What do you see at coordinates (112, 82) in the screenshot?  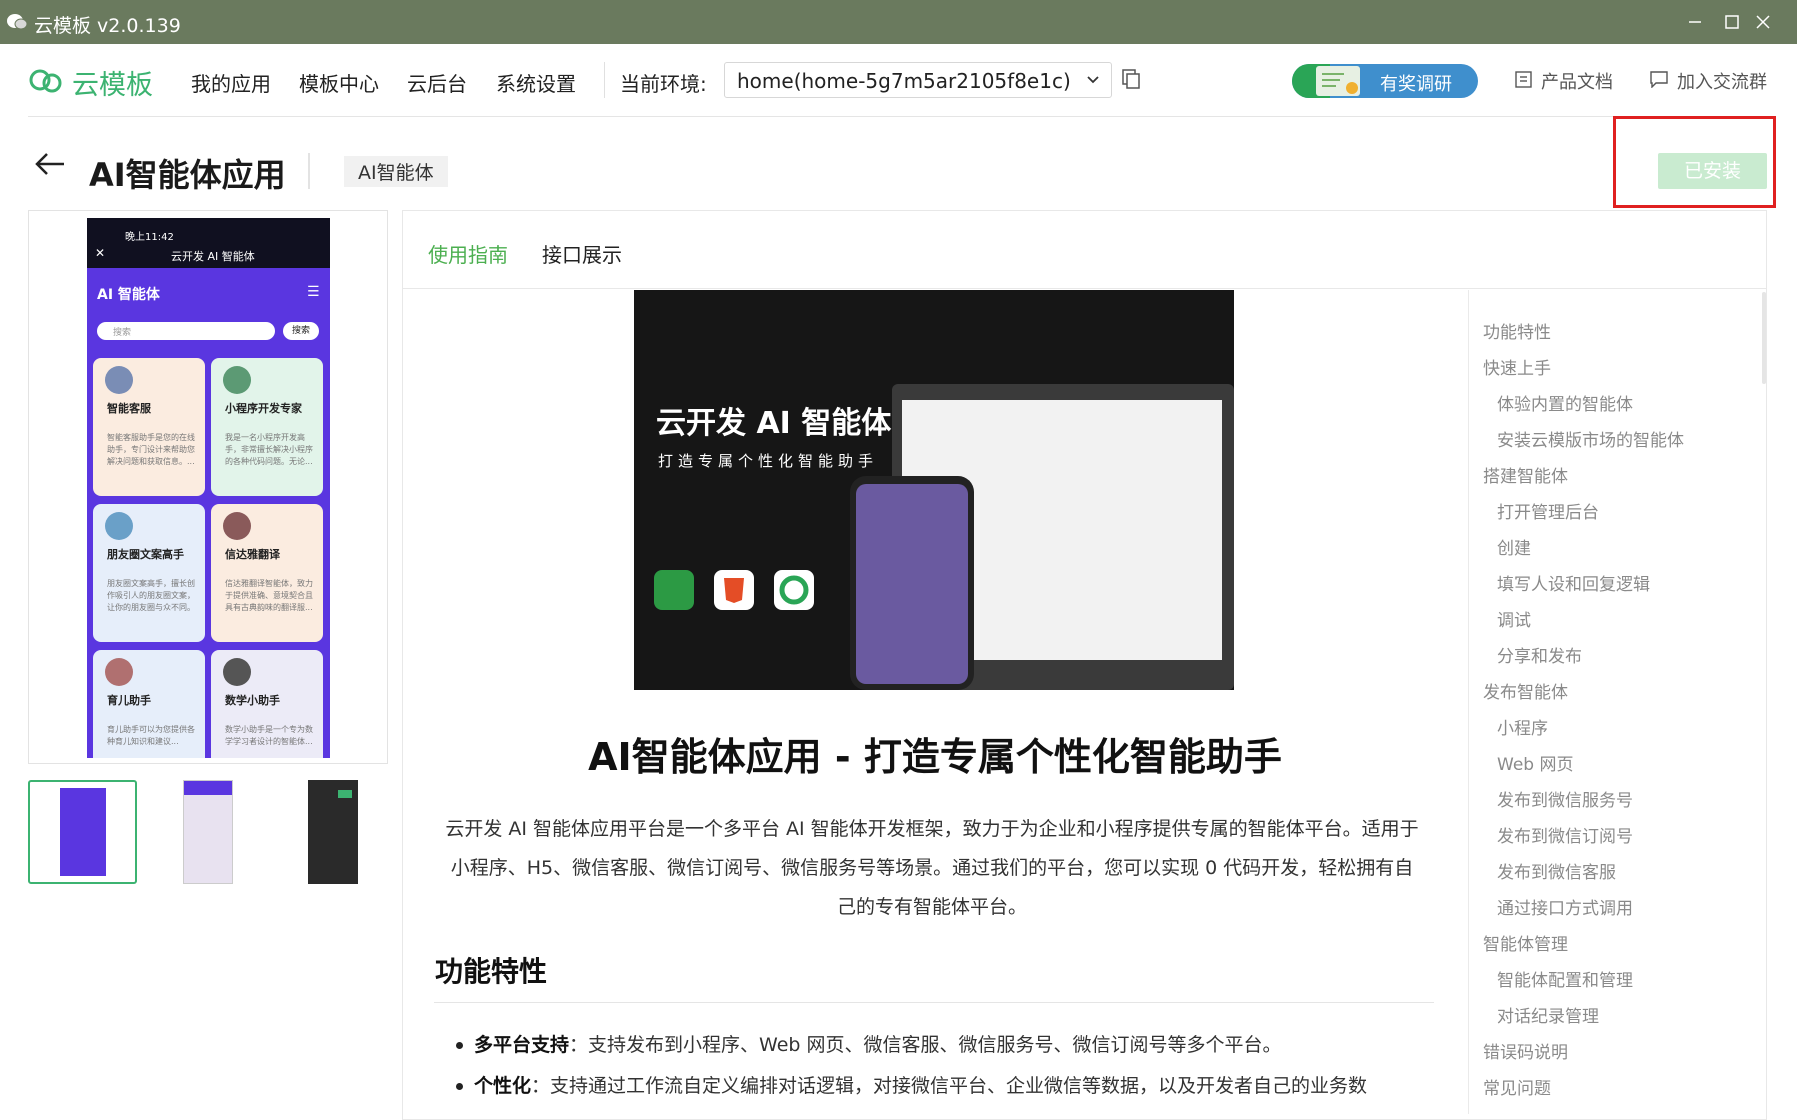 I see `logo-text: 云模板` at bounding box center [112, 82].